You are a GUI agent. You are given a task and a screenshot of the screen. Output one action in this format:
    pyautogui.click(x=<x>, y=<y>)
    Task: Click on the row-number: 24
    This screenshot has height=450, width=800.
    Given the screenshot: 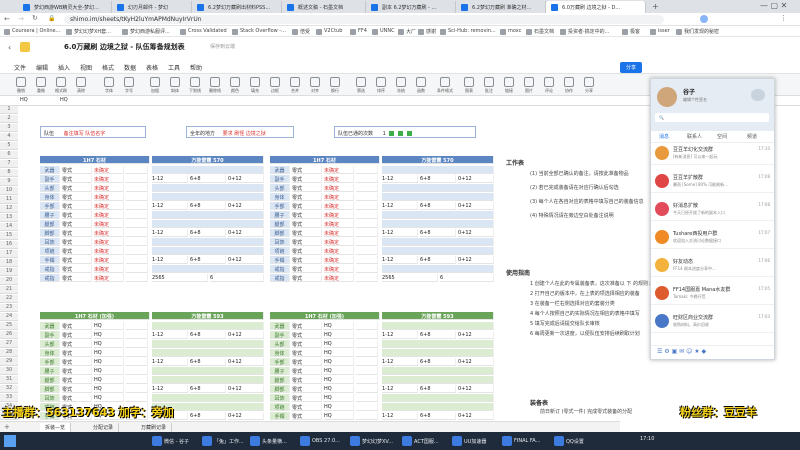 What is the action you would take?
    pyautogui.click(x=9, y=317)
    